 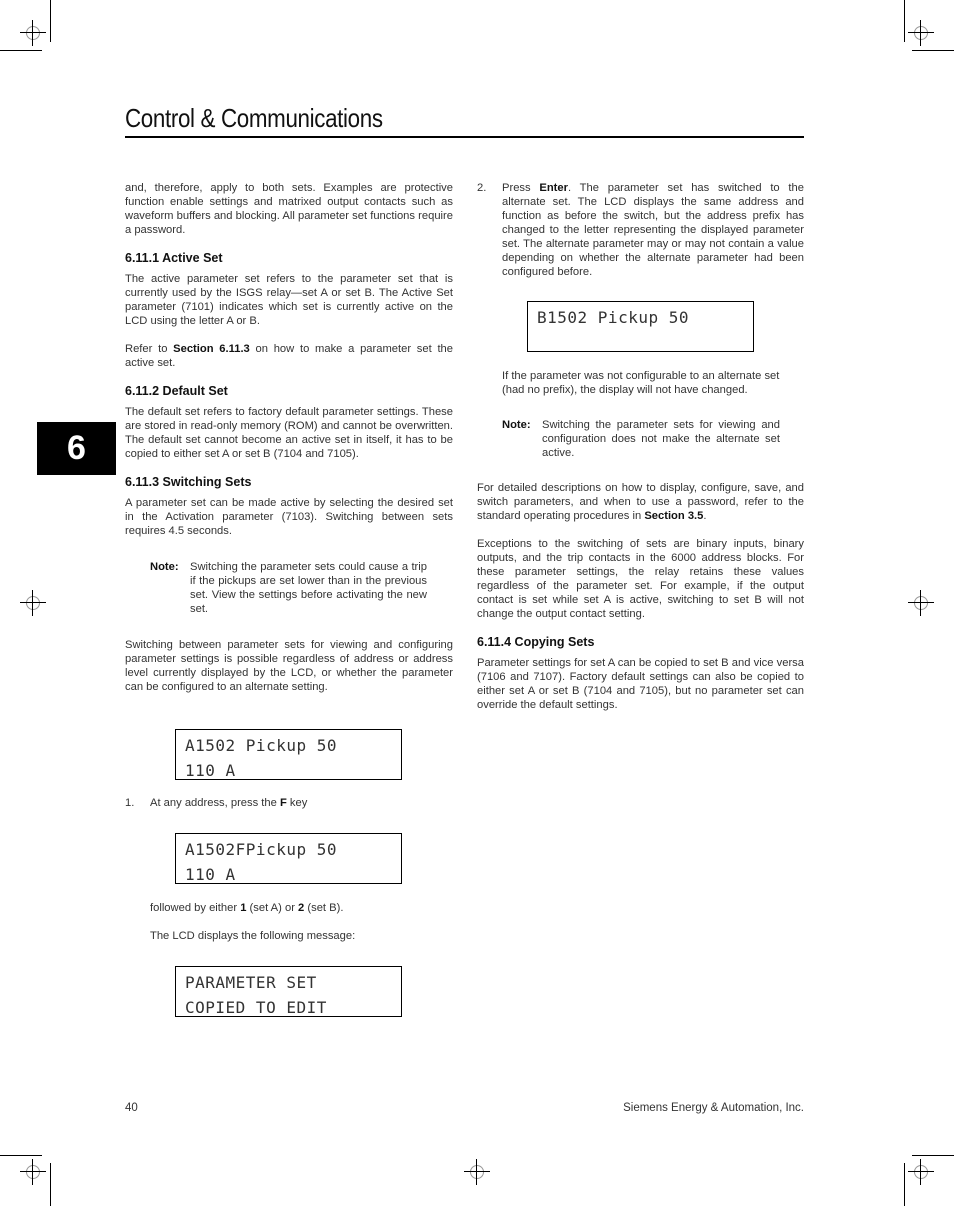 I want to click on heading-default-set: 6.11.2 Default Set, so click(x=176, y=391).